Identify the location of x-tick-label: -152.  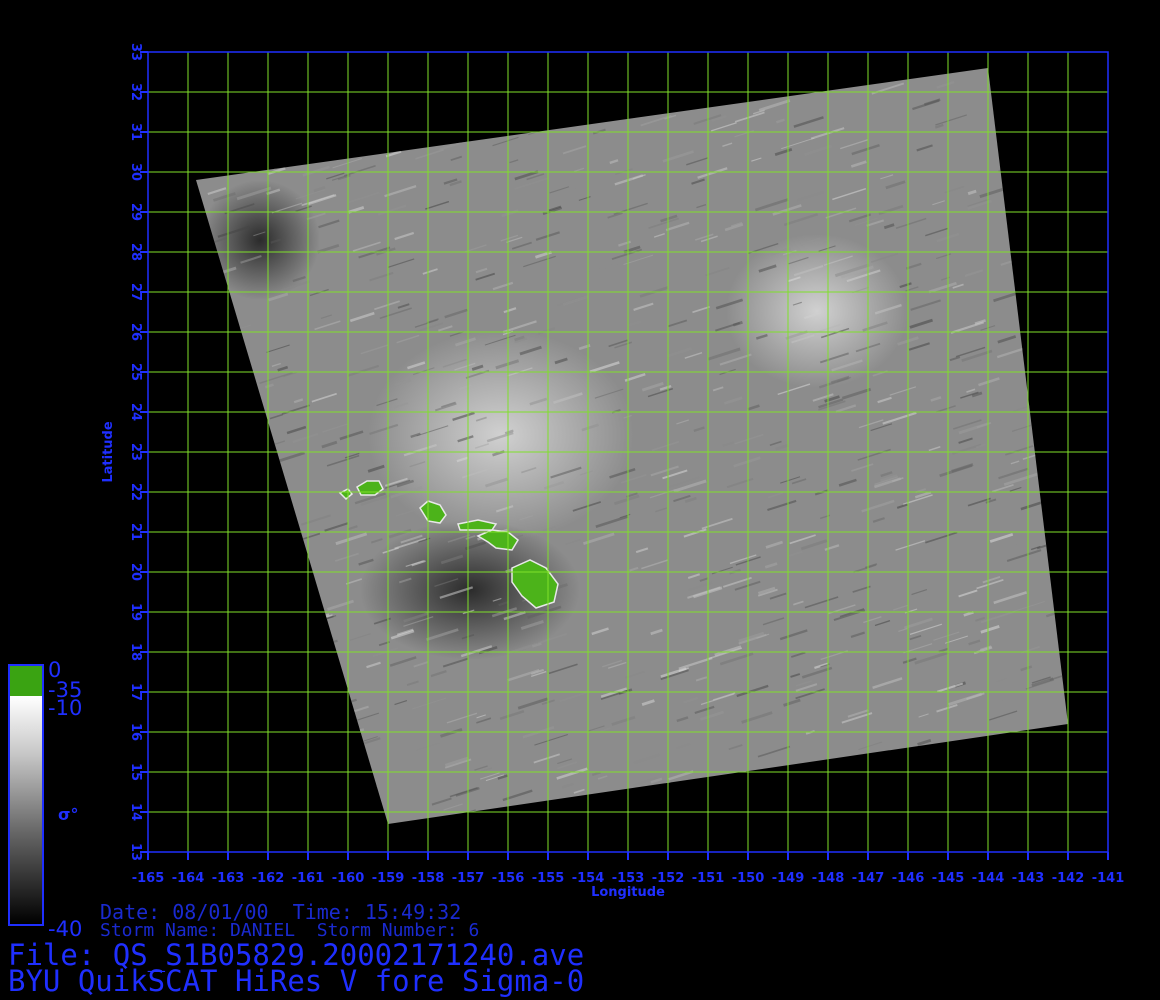
(668, 878).